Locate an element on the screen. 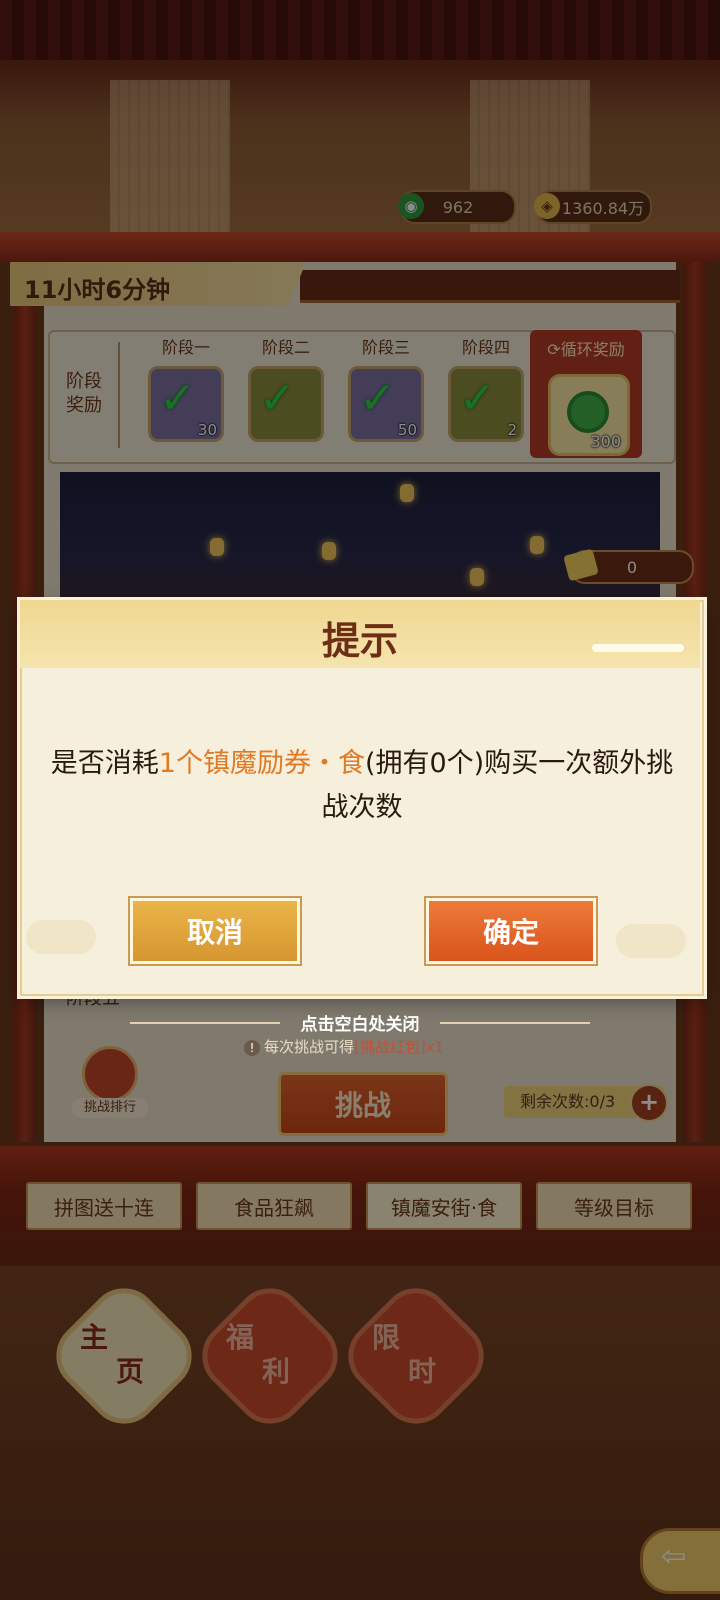 Image resolution: width=720 pixels, height=1600 pixels. dialog-message: 是否消耗1个镇魔励券・食(拥有0个)购买一次额外挑战次数 is located at coordinates (362, 785).